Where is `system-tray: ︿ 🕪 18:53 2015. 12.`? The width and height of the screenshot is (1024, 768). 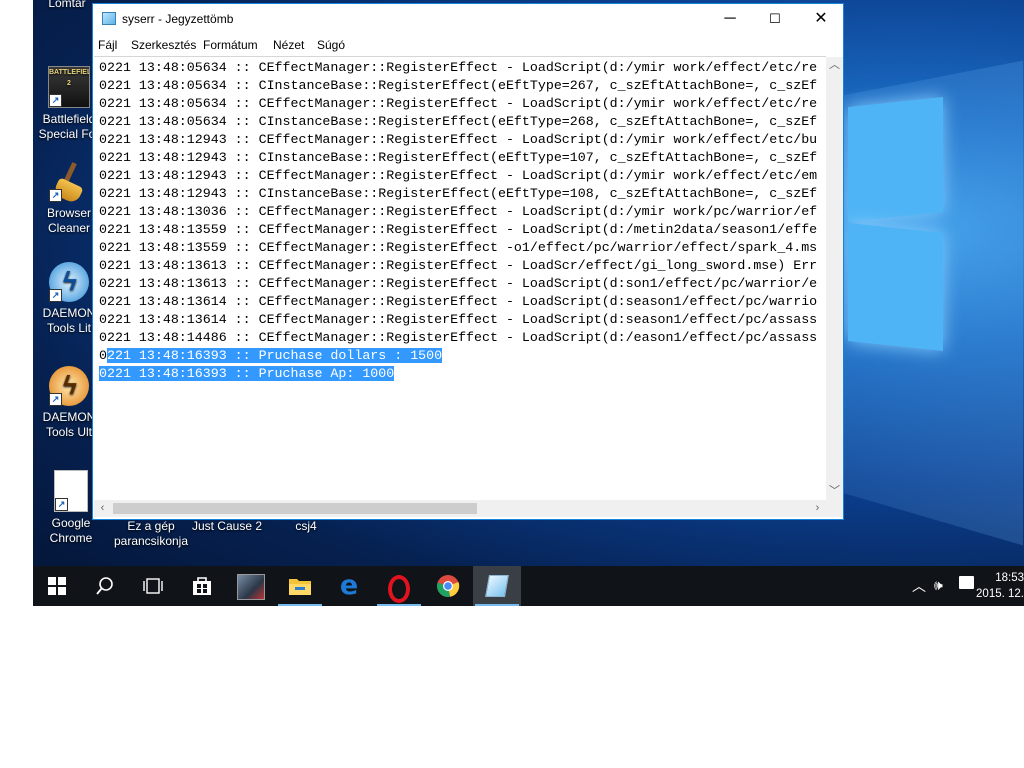 system-tray: ︿ 🕪 18:53 2015. 12. is located at coordinates (964, 586).